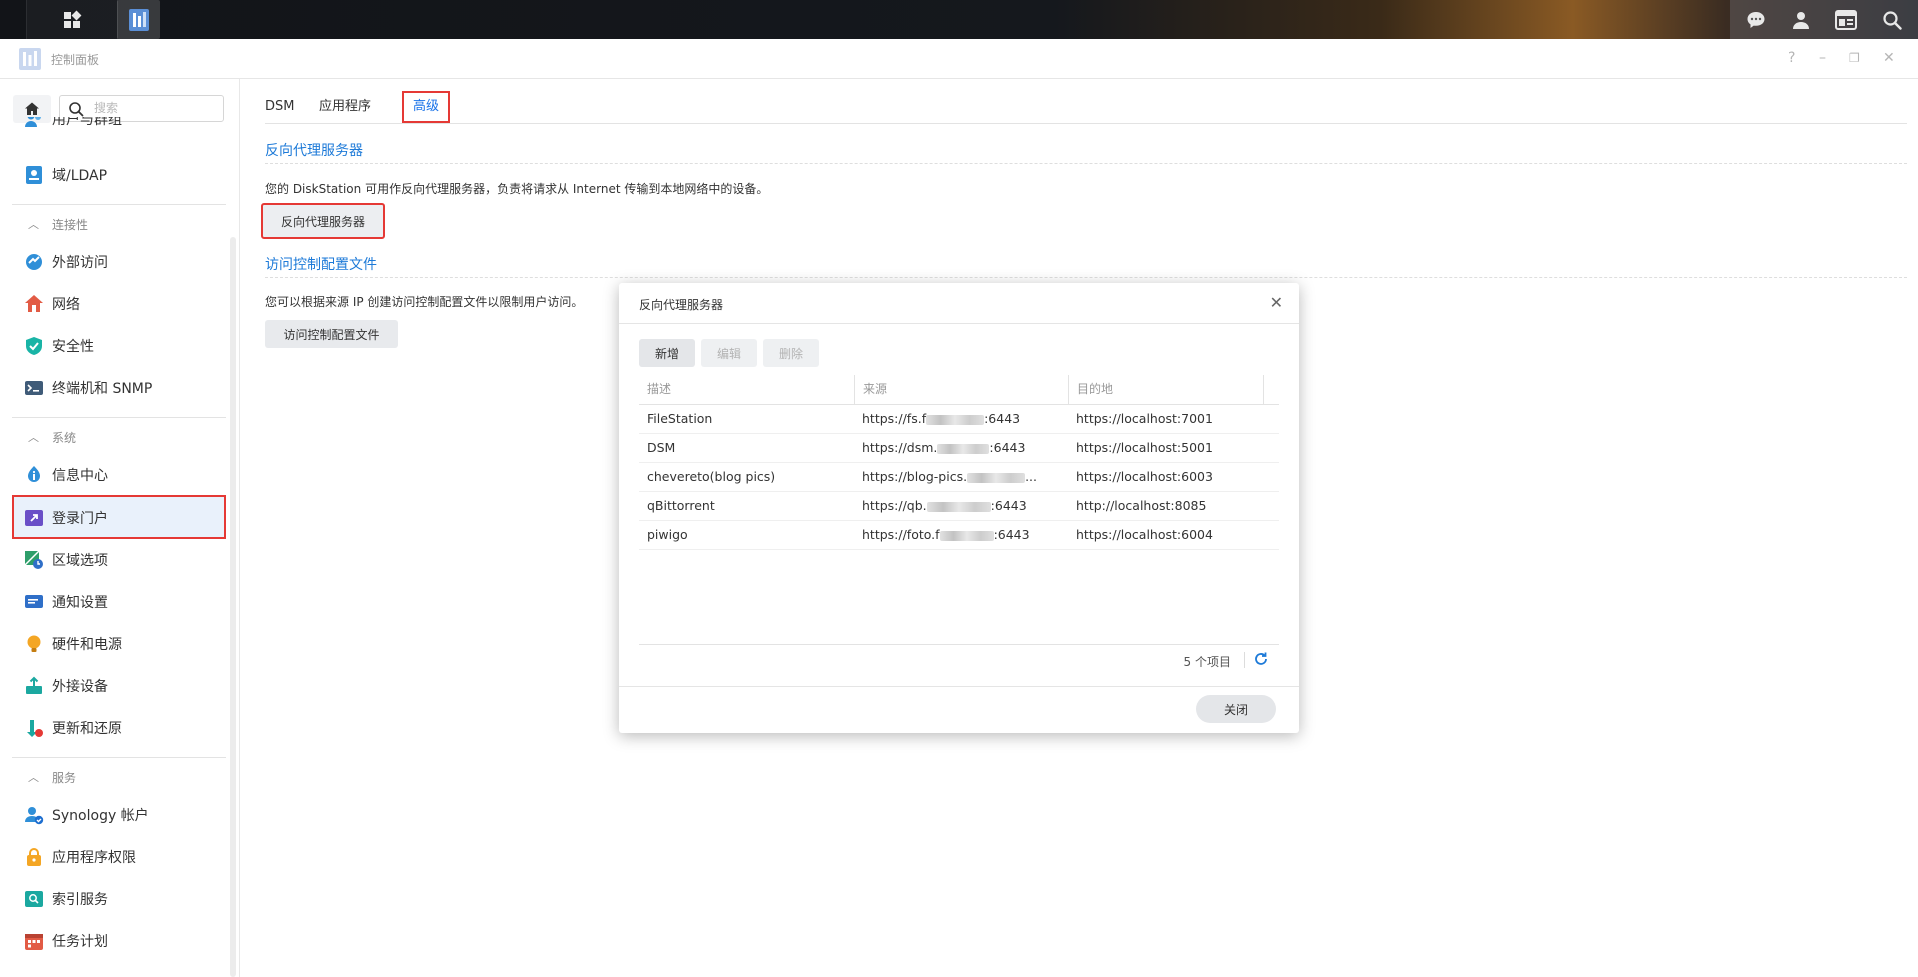  I want to click on access-control-description: 您可以根据来源 IP 创建访问控制配置文件以限制用户访问。, so click(424, 302).